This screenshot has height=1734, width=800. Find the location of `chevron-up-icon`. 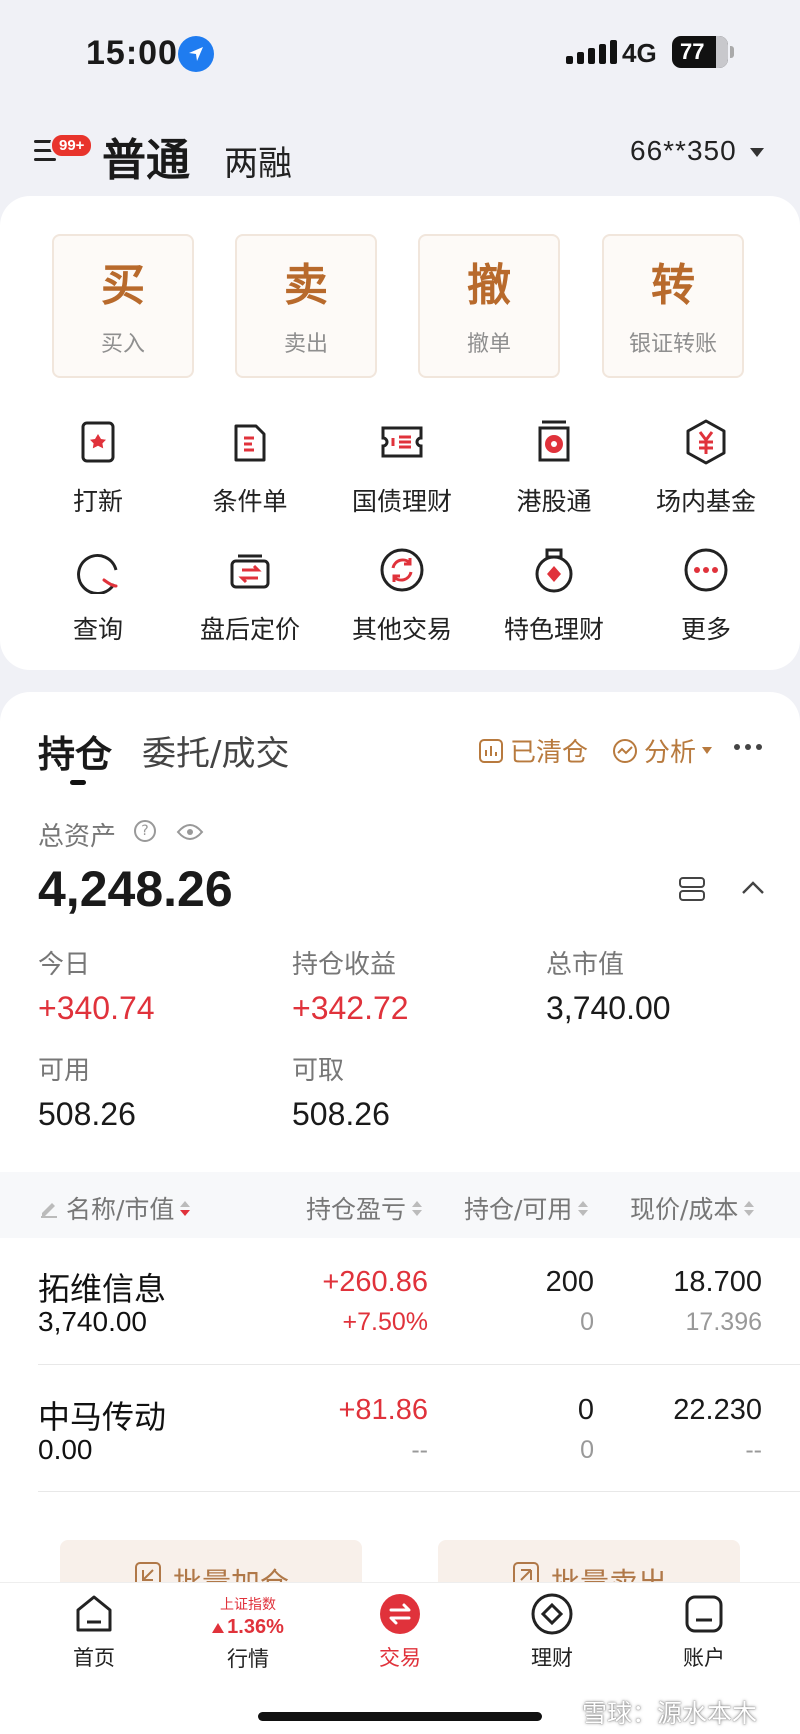

chevron-up-icon is located at coordinates (753, 890).